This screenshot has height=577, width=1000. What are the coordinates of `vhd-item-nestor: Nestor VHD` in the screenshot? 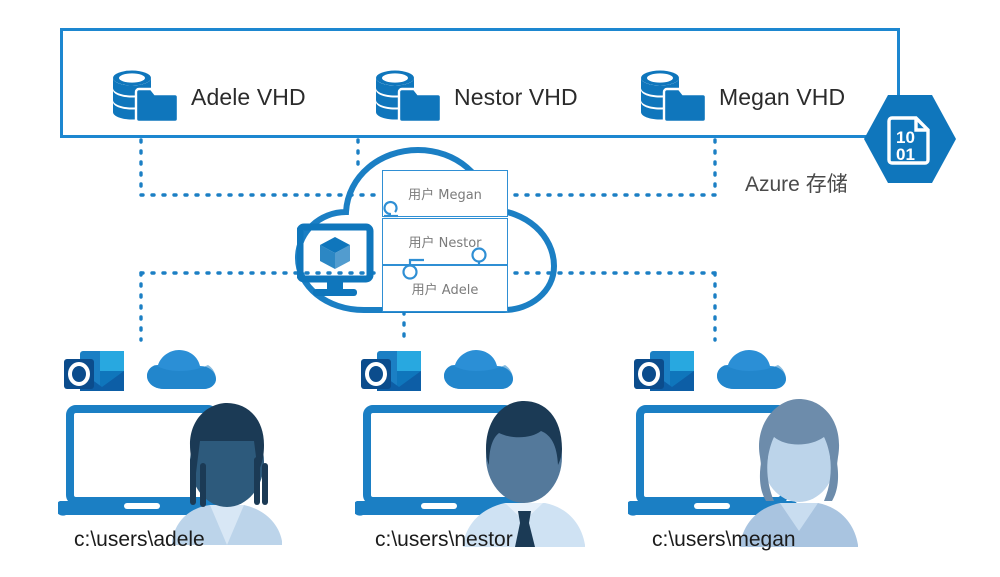 It's located at (473, 97).